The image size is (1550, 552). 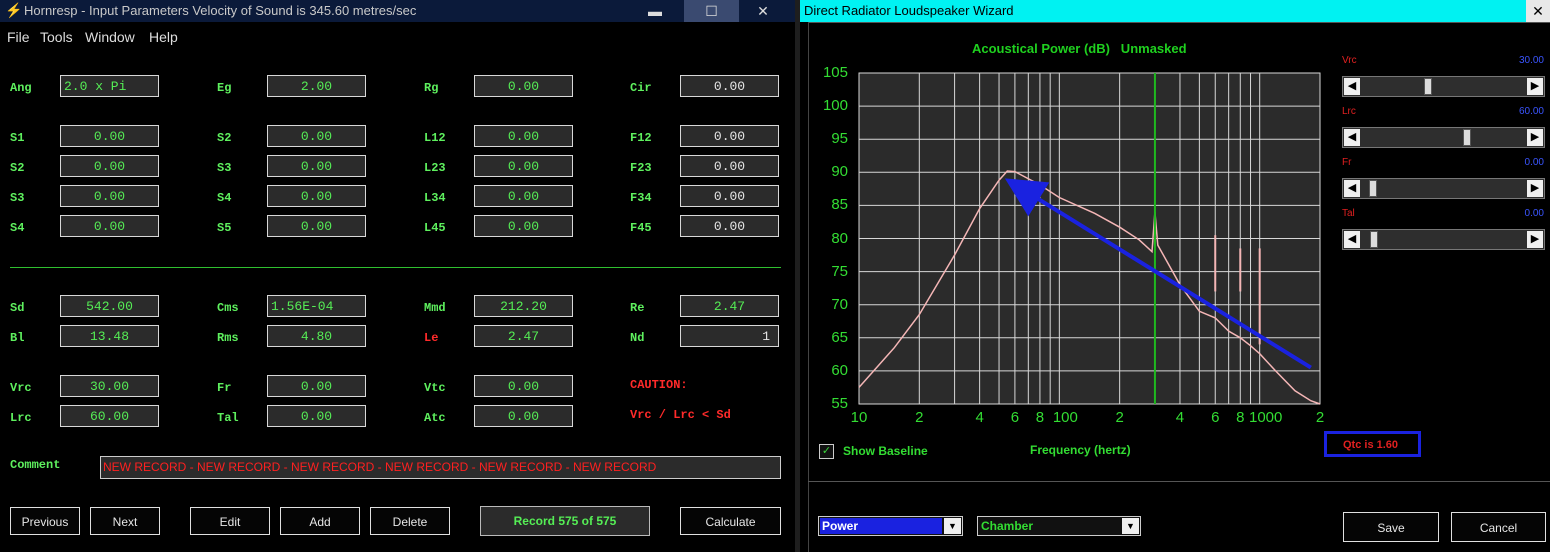 What do you see at coordinates (109, 386) in the screenshot?
I see `param-field: 30.00` at bounding box center [109, 386].